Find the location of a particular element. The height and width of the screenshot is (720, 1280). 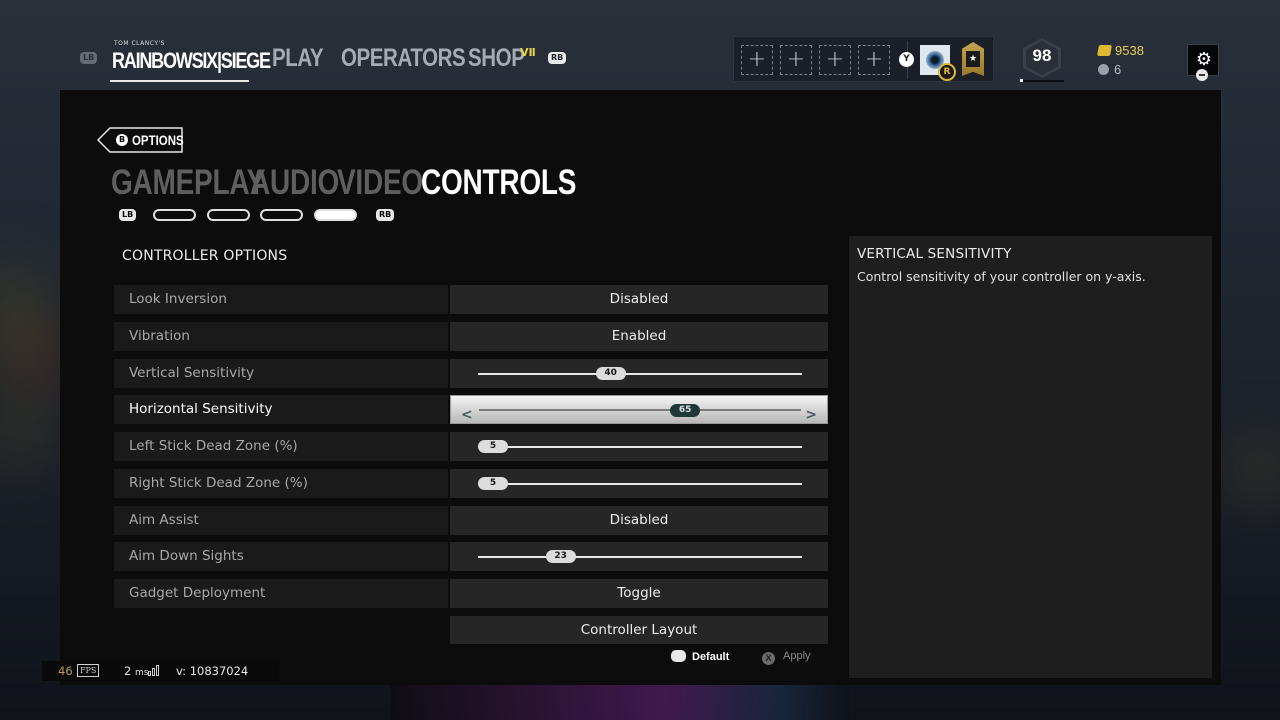

setting-label: Right Stick Dead Zone (%) is located at coordinates (281, 483).